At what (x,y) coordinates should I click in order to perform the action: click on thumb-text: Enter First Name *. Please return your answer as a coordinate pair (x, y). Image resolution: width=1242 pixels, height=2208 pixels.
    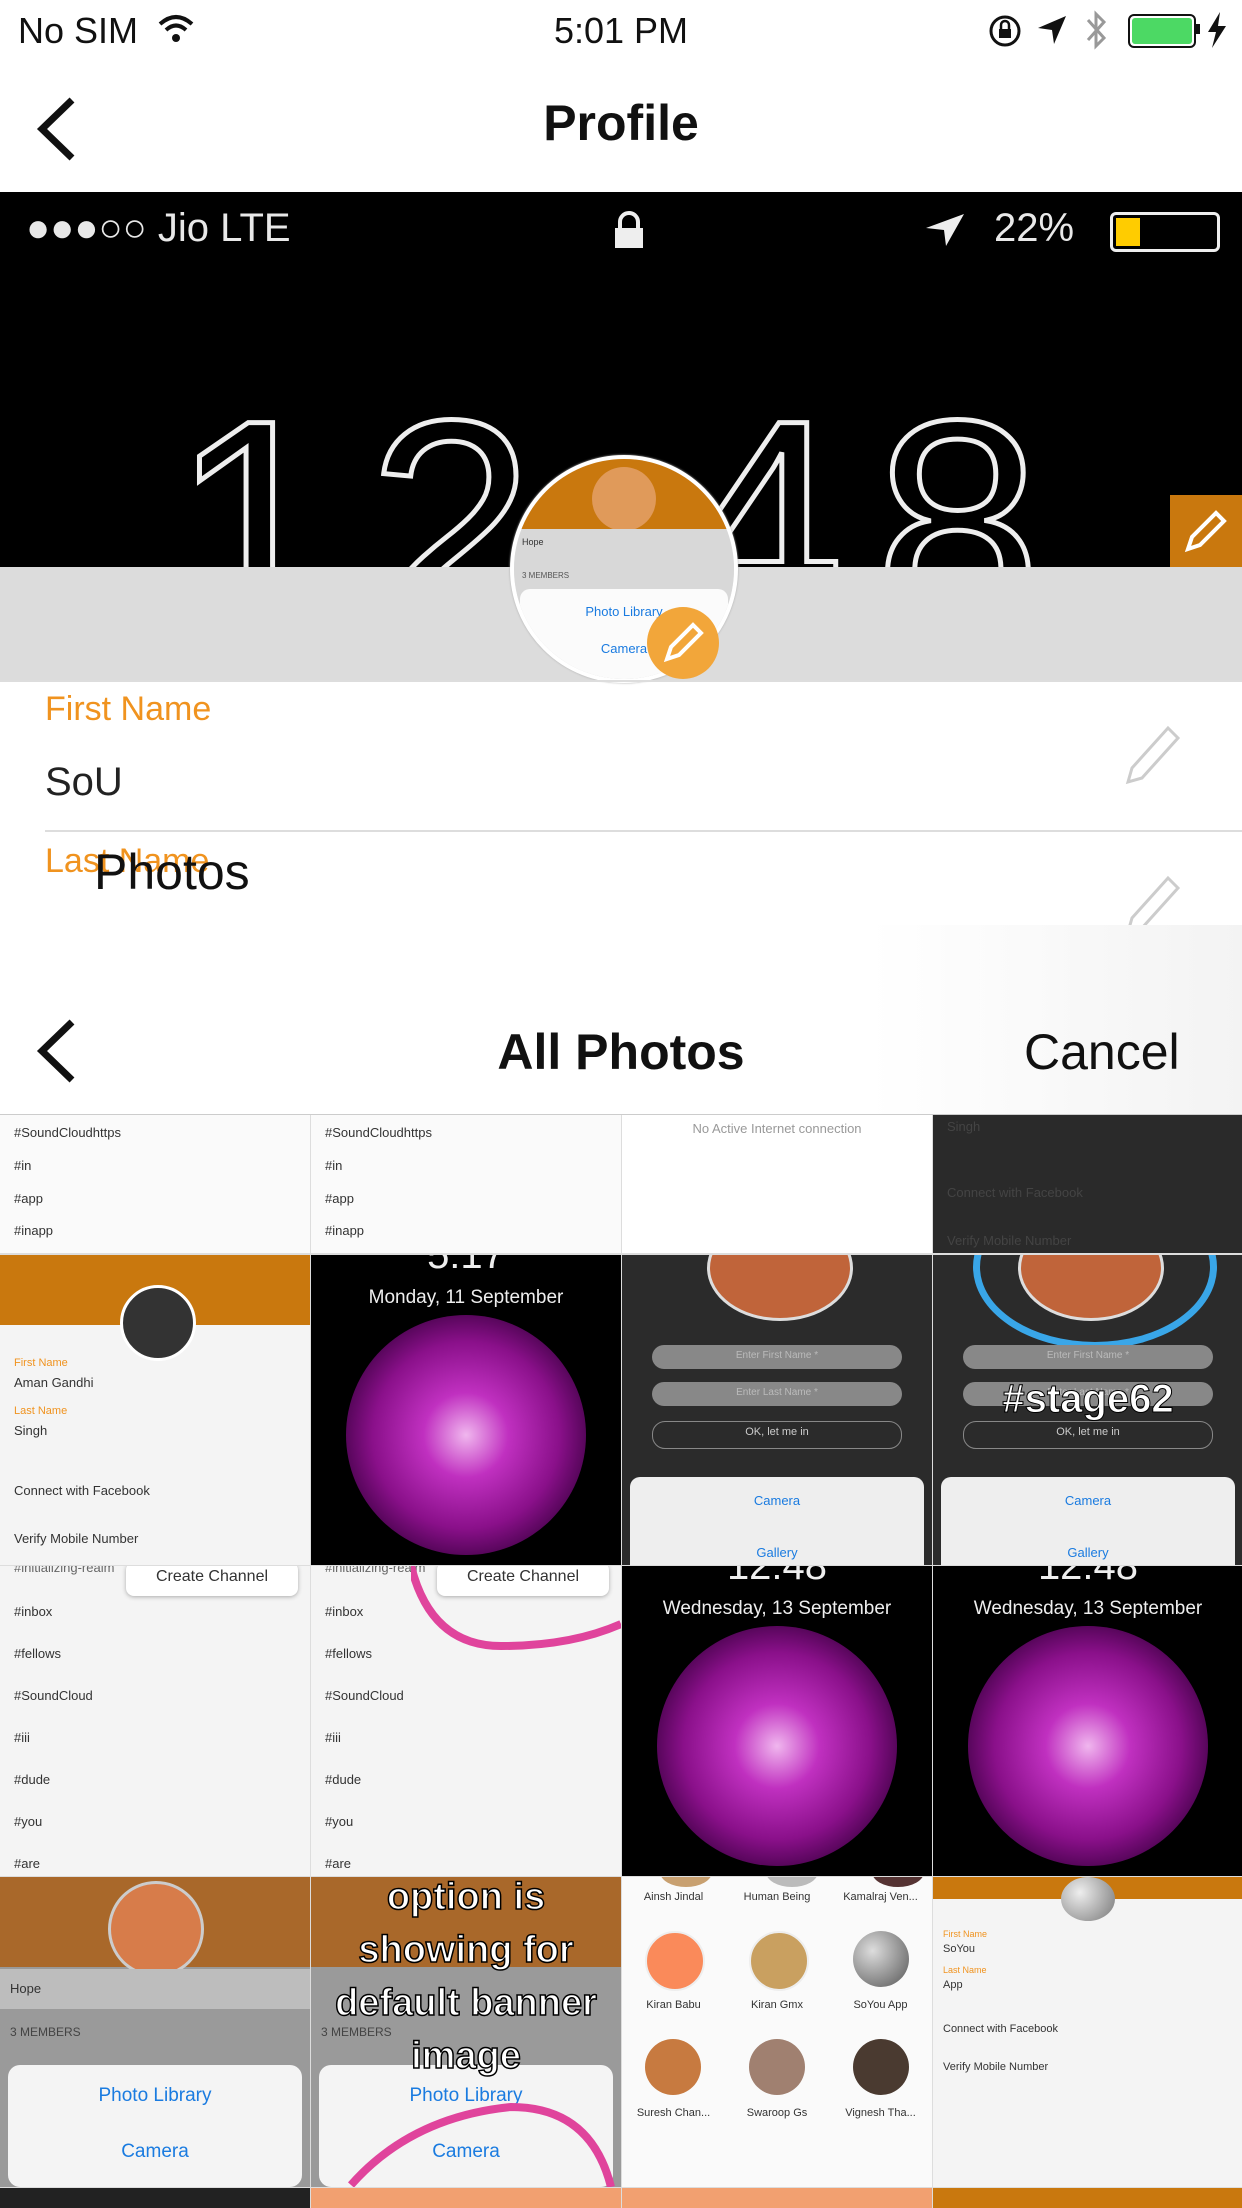
    Looking at the image, I should click on (1088, 1355).